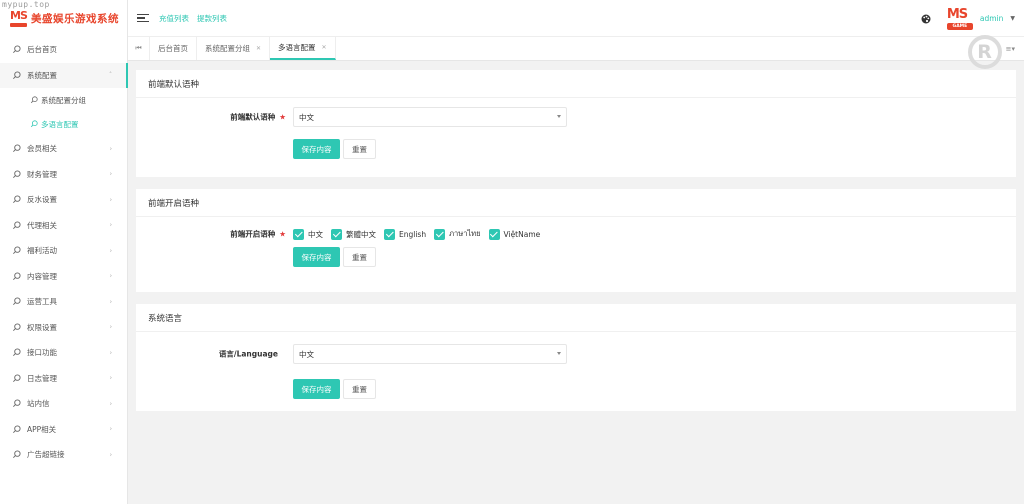 The height and width of the screenshot is (504, 1024). I want to click on sidebar-item-messages: 站内信 ›, so click(63, 404).